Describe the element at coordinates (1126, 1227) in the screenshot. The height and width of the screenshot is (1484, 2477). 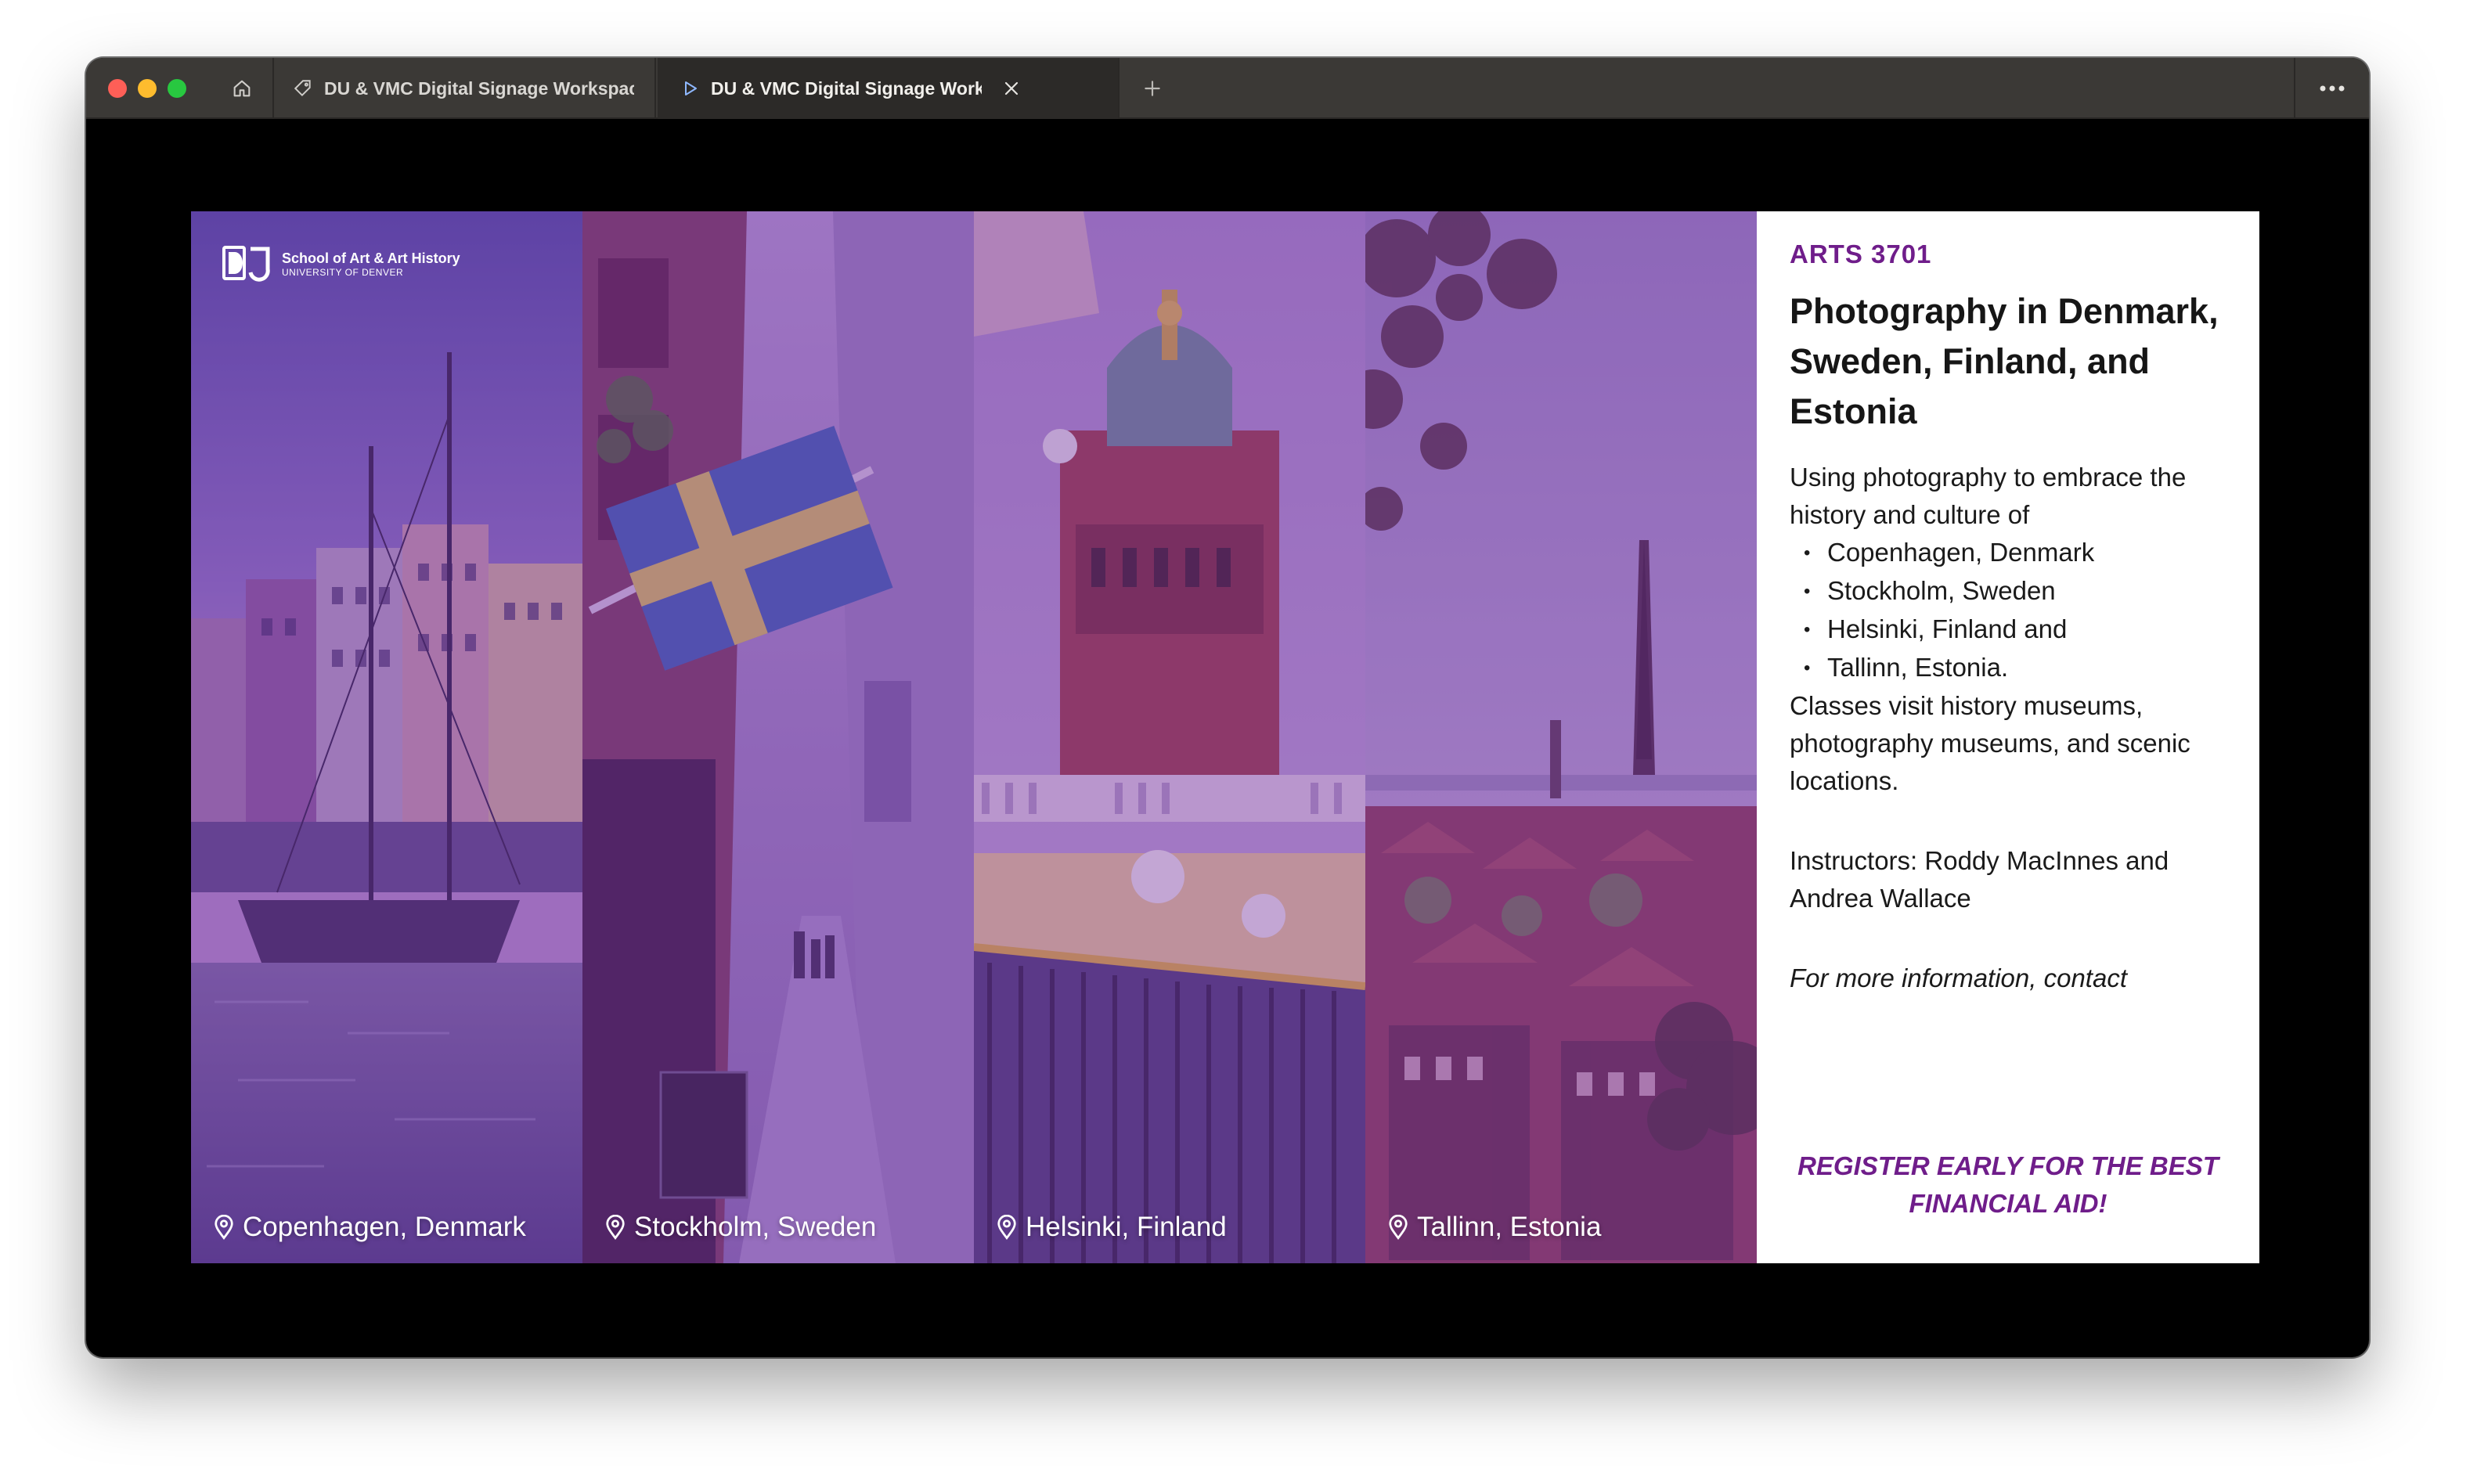
I see `location-text: Helsinki, Finland` at that location.